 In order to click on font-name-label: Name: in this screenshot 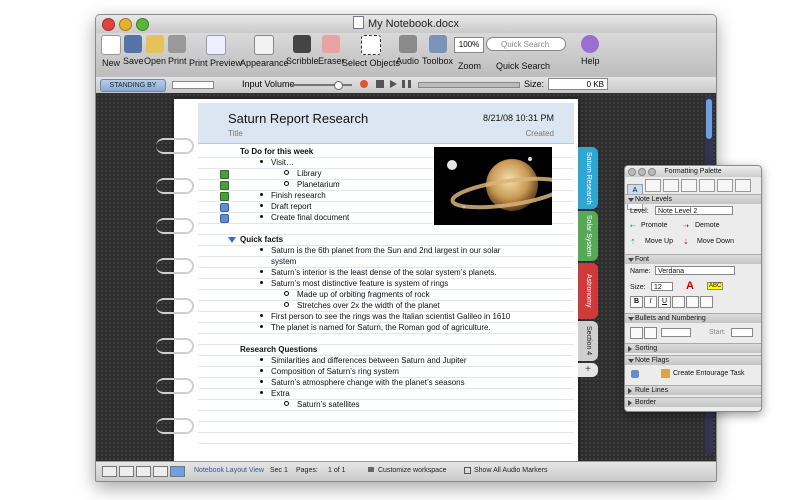, I will do `click(640, 271)`.